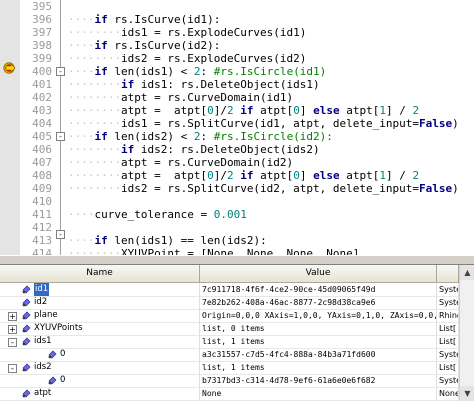 This screenshot has height=401, width=474. I want to click on watch-name-cell: id2, so click(100, 302).